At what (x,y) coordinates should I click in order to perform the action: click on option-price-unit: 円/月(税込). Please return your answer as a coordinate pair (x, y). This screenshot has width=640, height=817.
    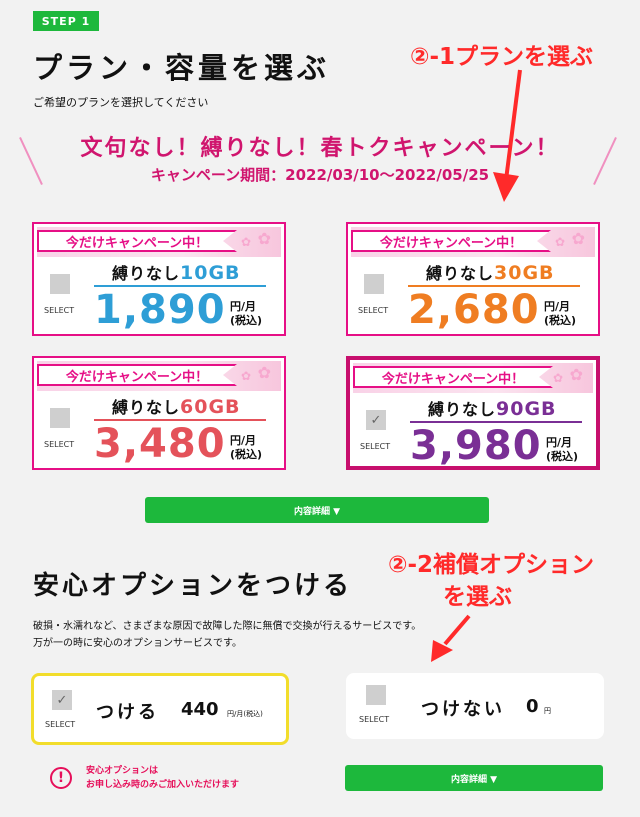
    Looking at the image, I should click on (245, 714).